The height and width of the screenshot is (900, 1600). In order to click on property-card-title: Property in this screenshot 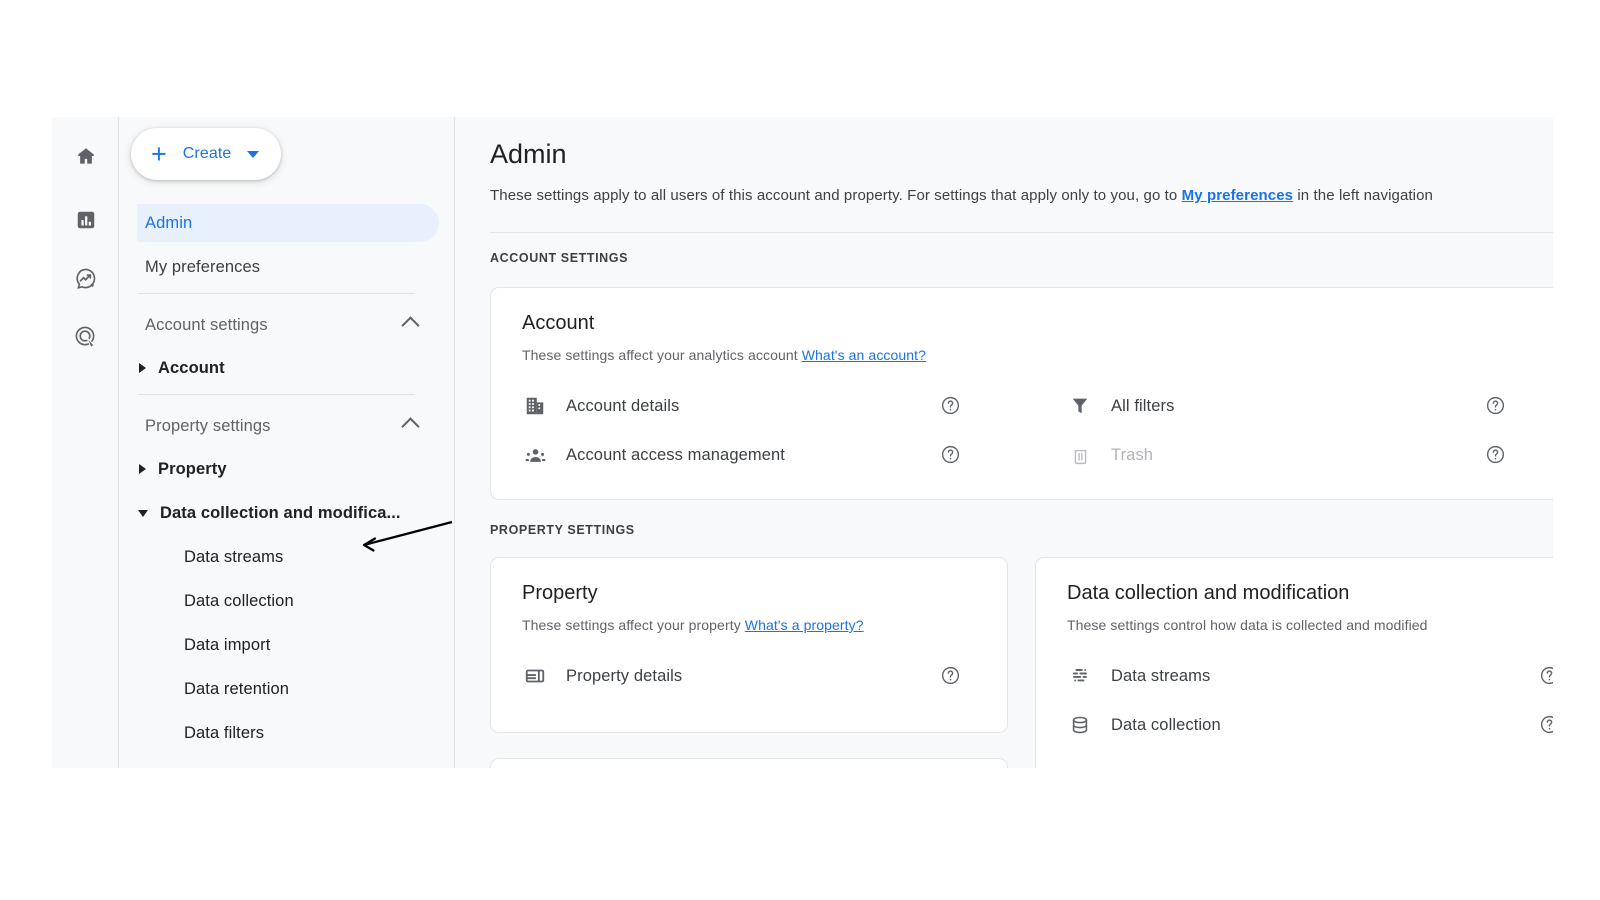, I will do `click(560, 593)`.